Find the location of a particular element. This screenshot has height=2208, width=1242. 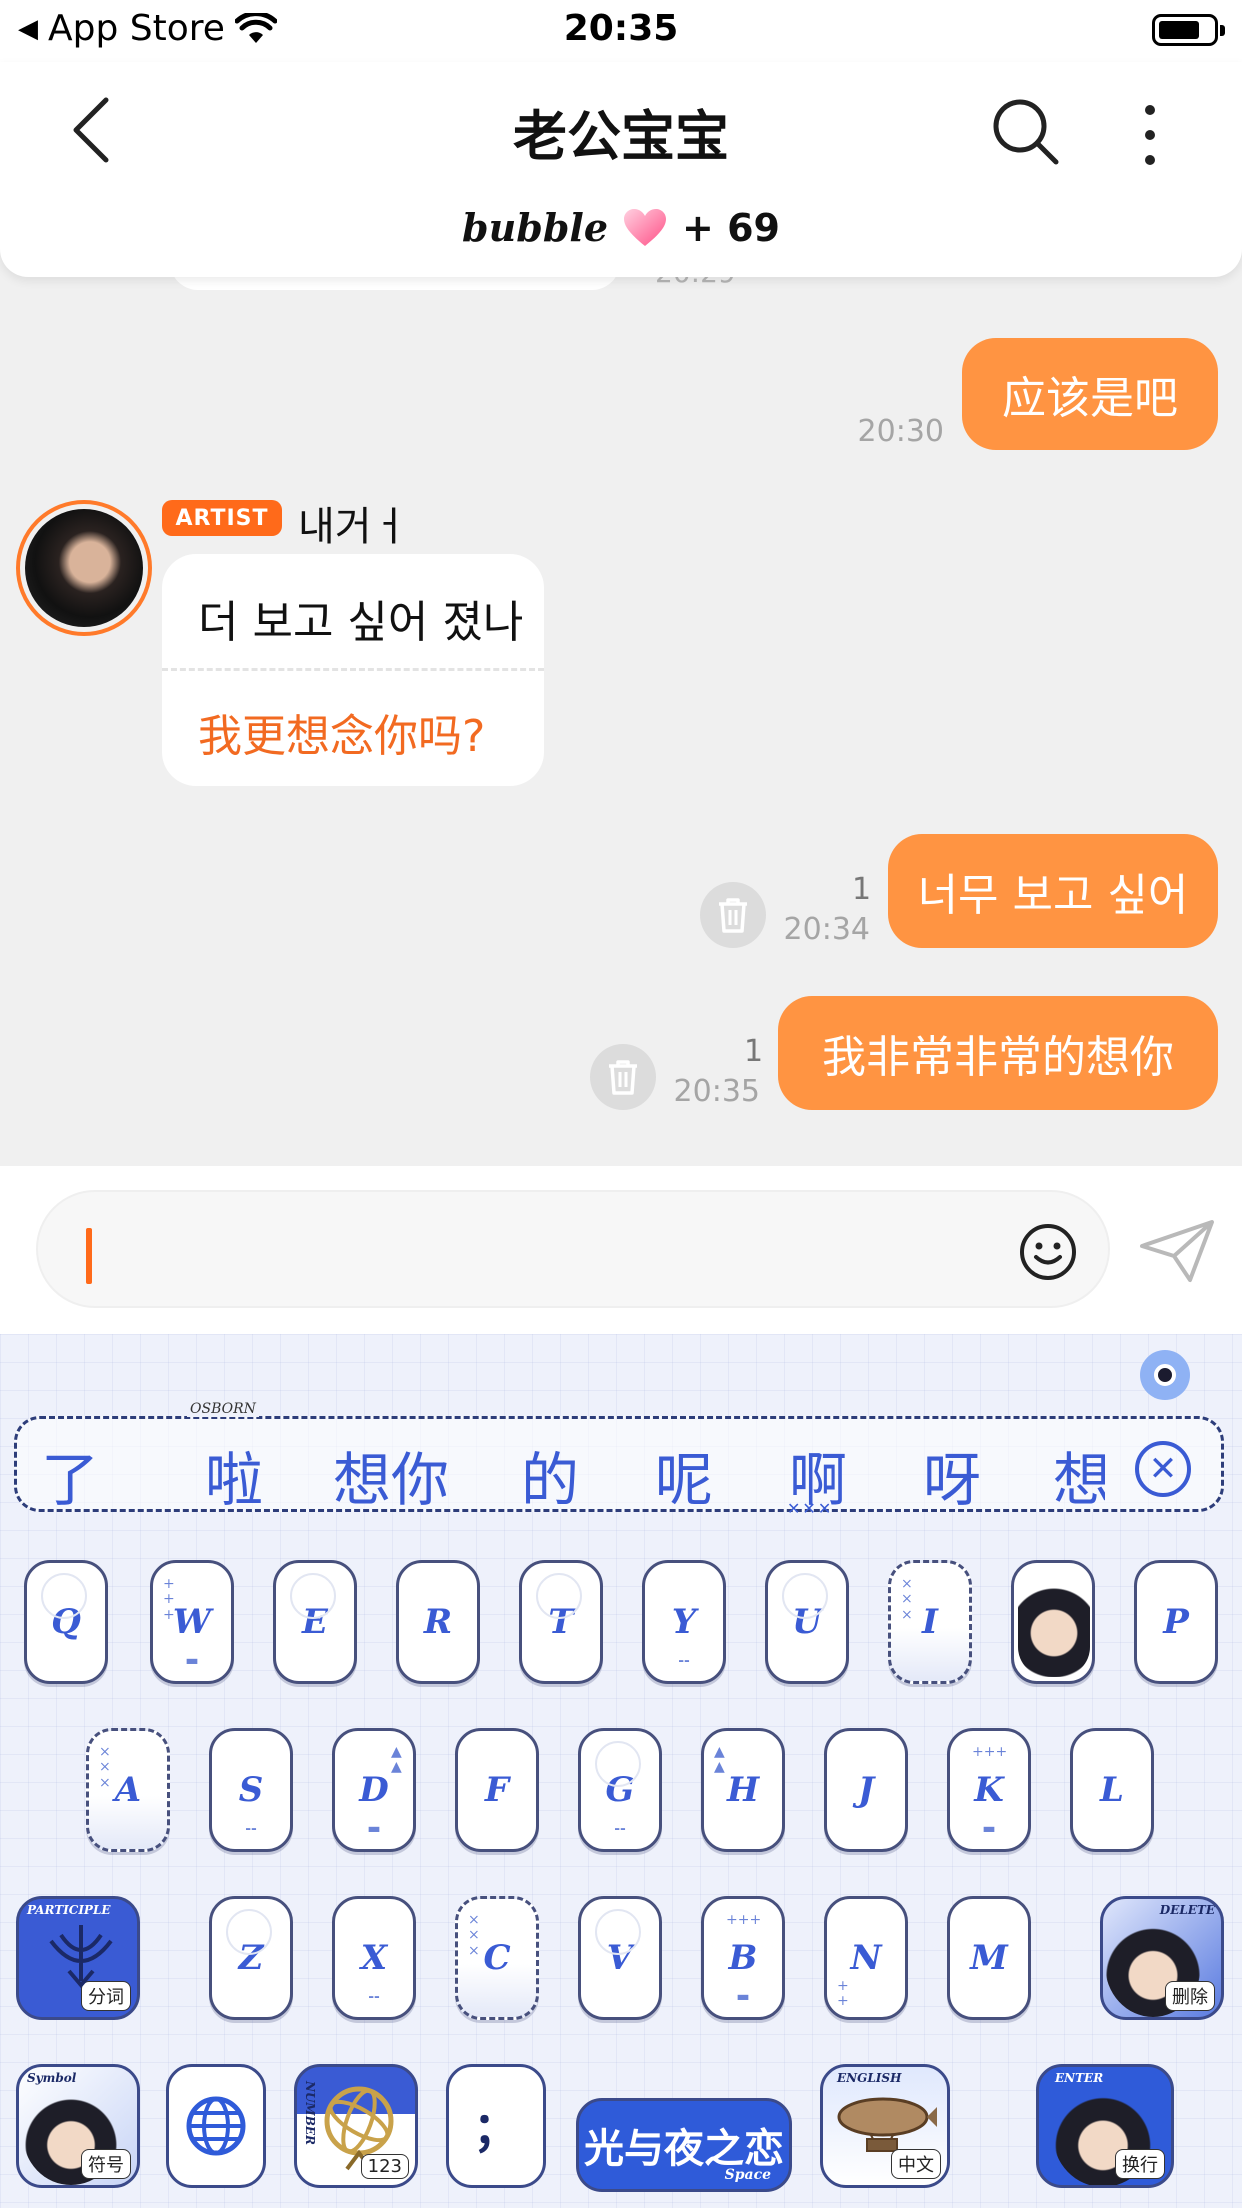

key-b: +++ B ▬ is located at coordinates (743, 1958).